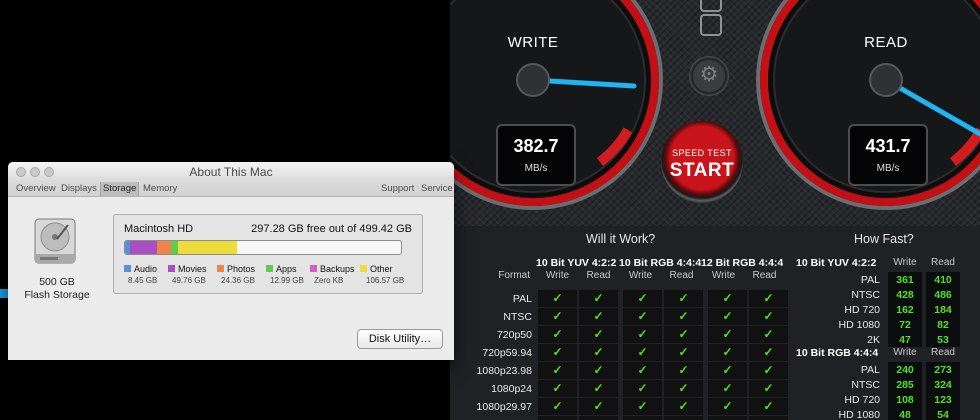  What do you see at coordinates (504, 371) in the screenshot?
I see `format-label: 1080p23.98` at bounding box center [504, 371].